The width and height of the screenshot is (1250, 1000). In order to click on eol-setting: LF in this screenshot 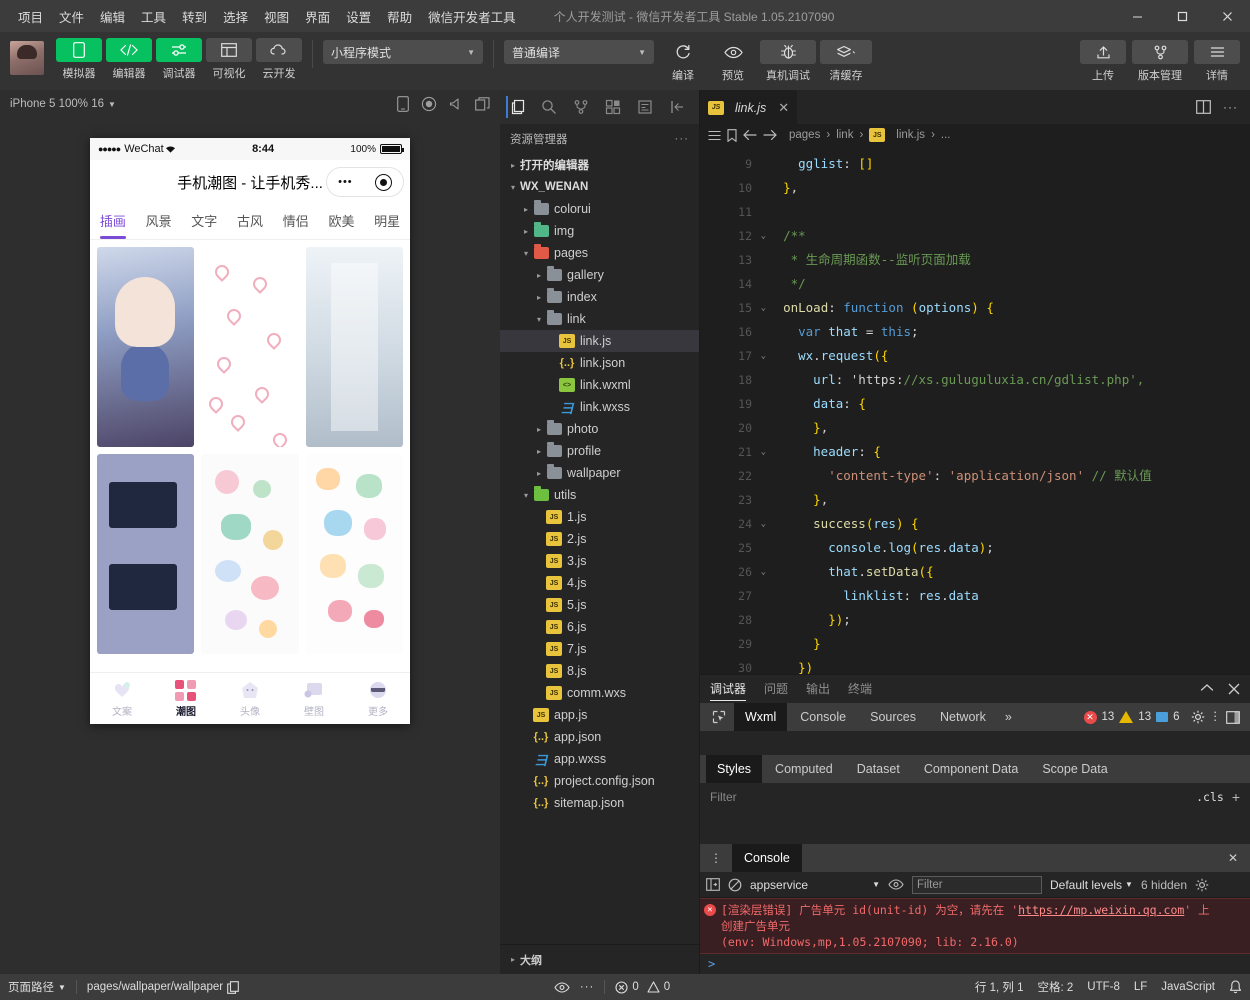, I will do `click(1140, 987)`.